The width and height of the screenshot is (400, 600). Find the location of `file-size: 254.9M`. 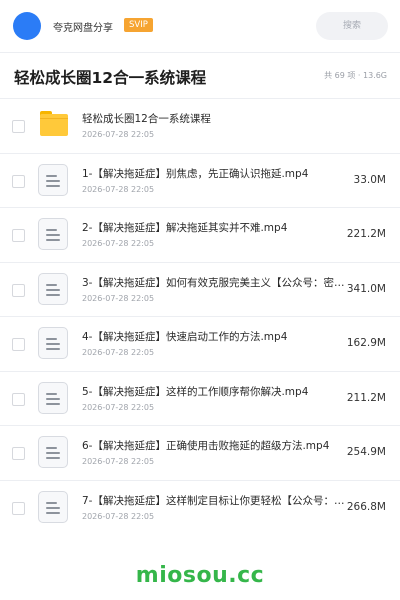

file-size: 254.9M is located at coordinates (366, 452).